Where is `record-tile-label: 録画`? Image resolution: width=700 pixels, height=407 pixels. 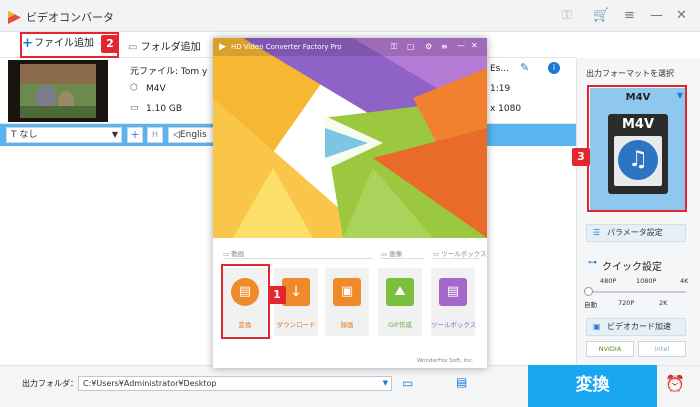 record-tile-label: 録画 is located at coordinates (347, 325).